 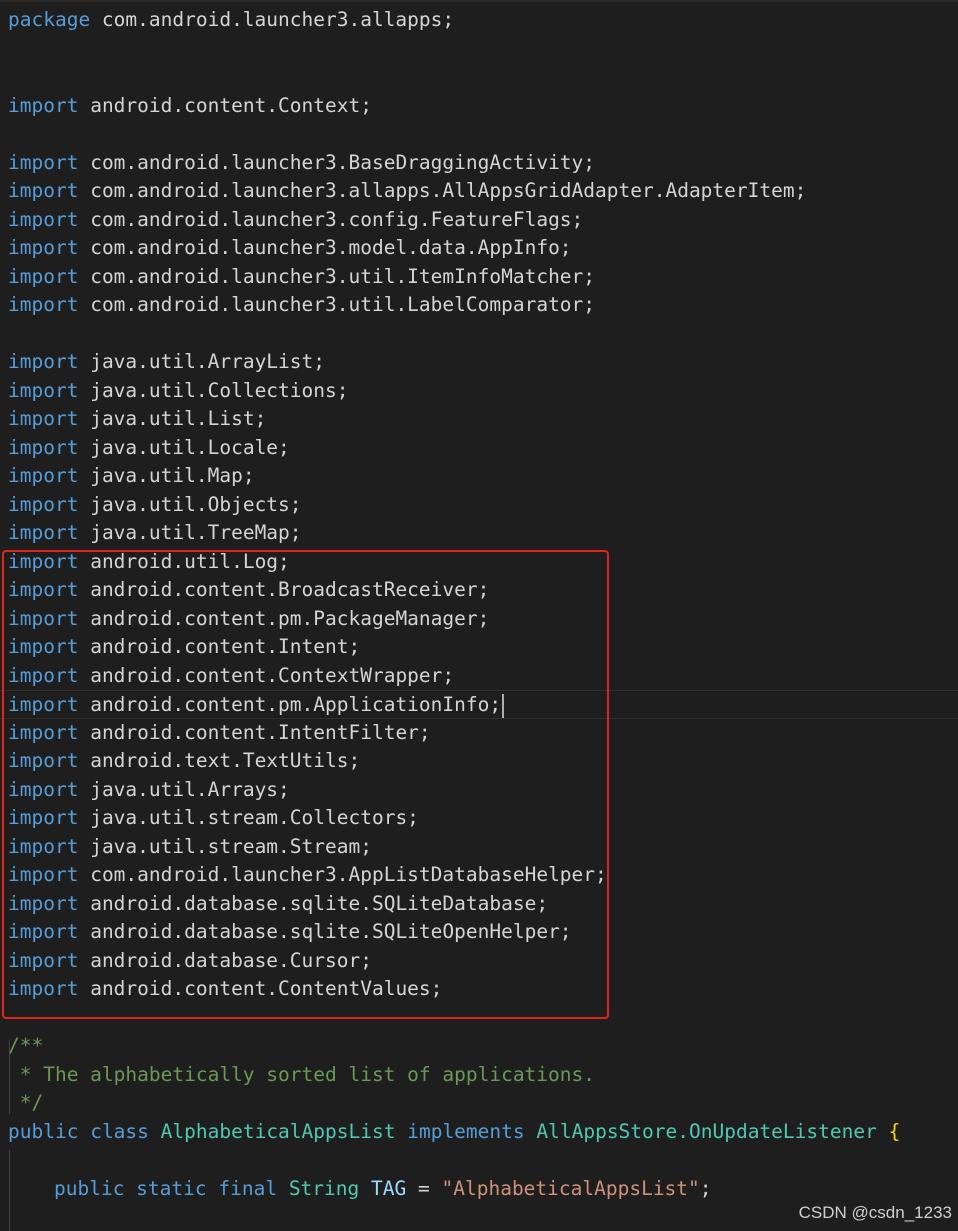 I want to click on watermark: CSDN @csdn_1233, so click(x=875, y=1212).